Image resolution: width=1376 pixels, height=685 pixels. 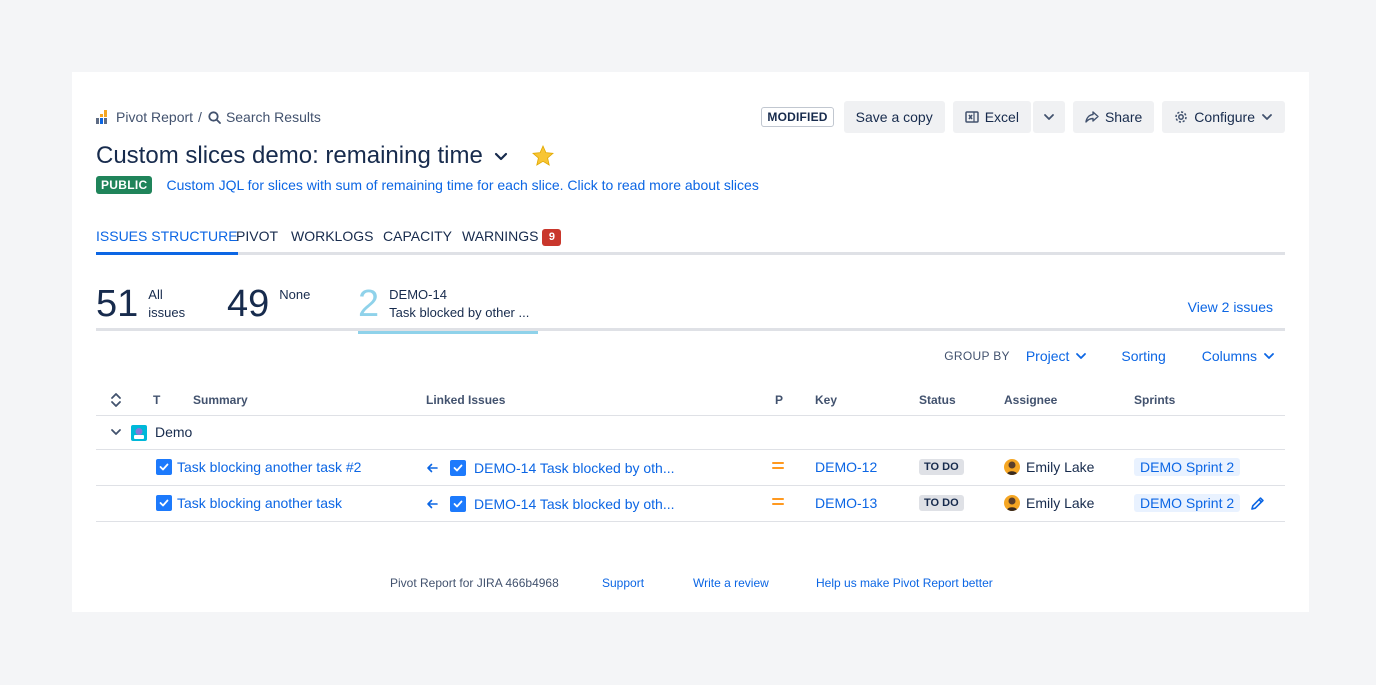 I want to click on save-copy-button: Save a copy, so click(x=894, y=117).